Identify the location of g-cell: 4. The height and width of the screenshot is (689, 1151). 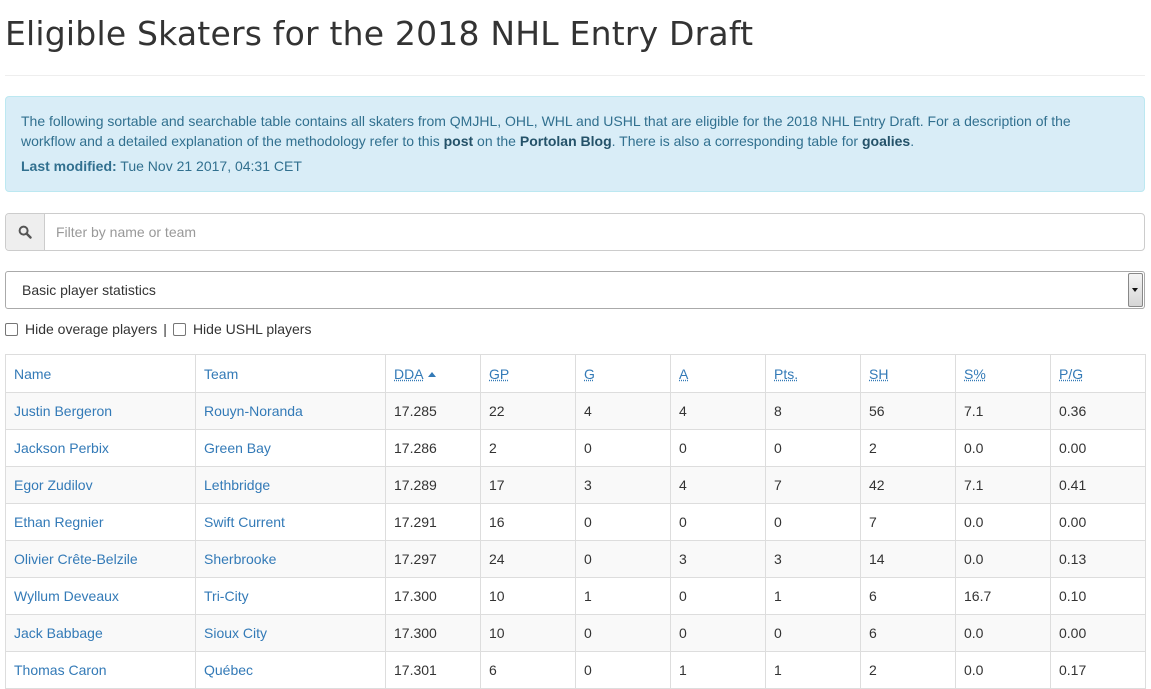
(623, 411).